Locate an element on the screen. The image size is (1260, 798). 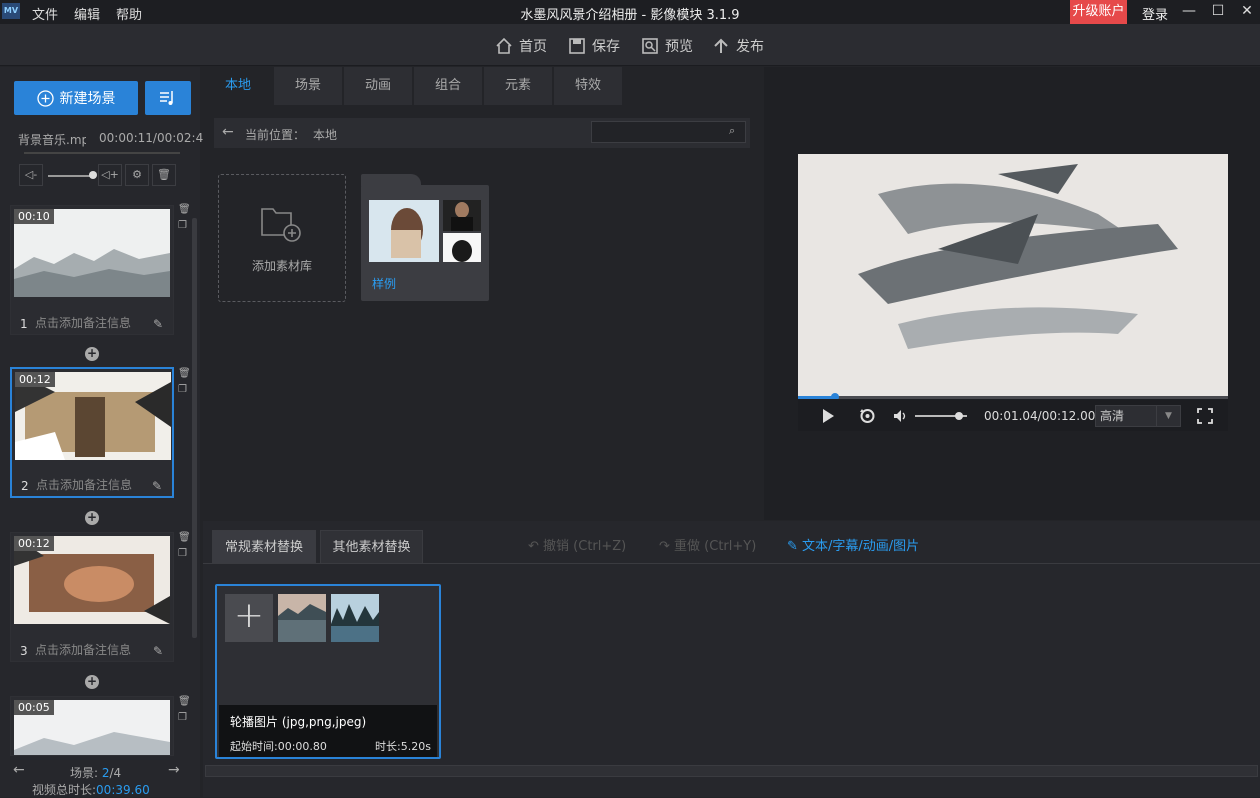
slot-duration: 时长:5.20s is located at coordinates (403, 746).